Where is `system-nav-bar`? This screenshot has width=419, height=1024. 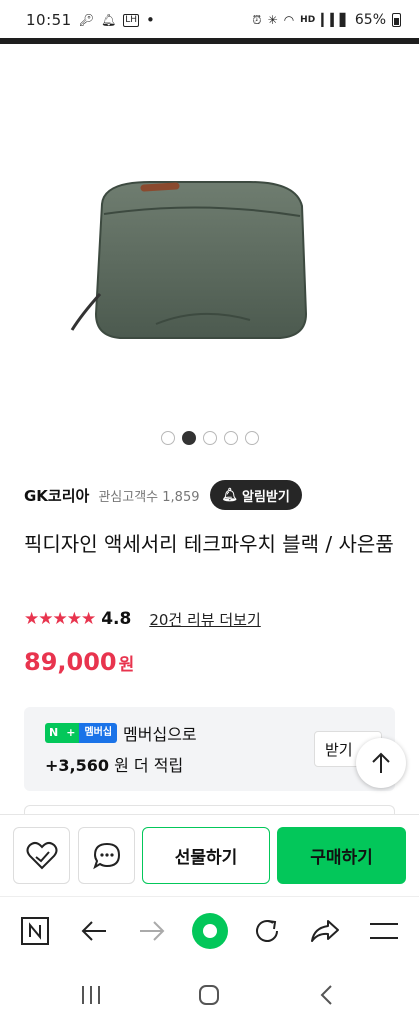 system-nav-bar is located at coordinates (209, 994).